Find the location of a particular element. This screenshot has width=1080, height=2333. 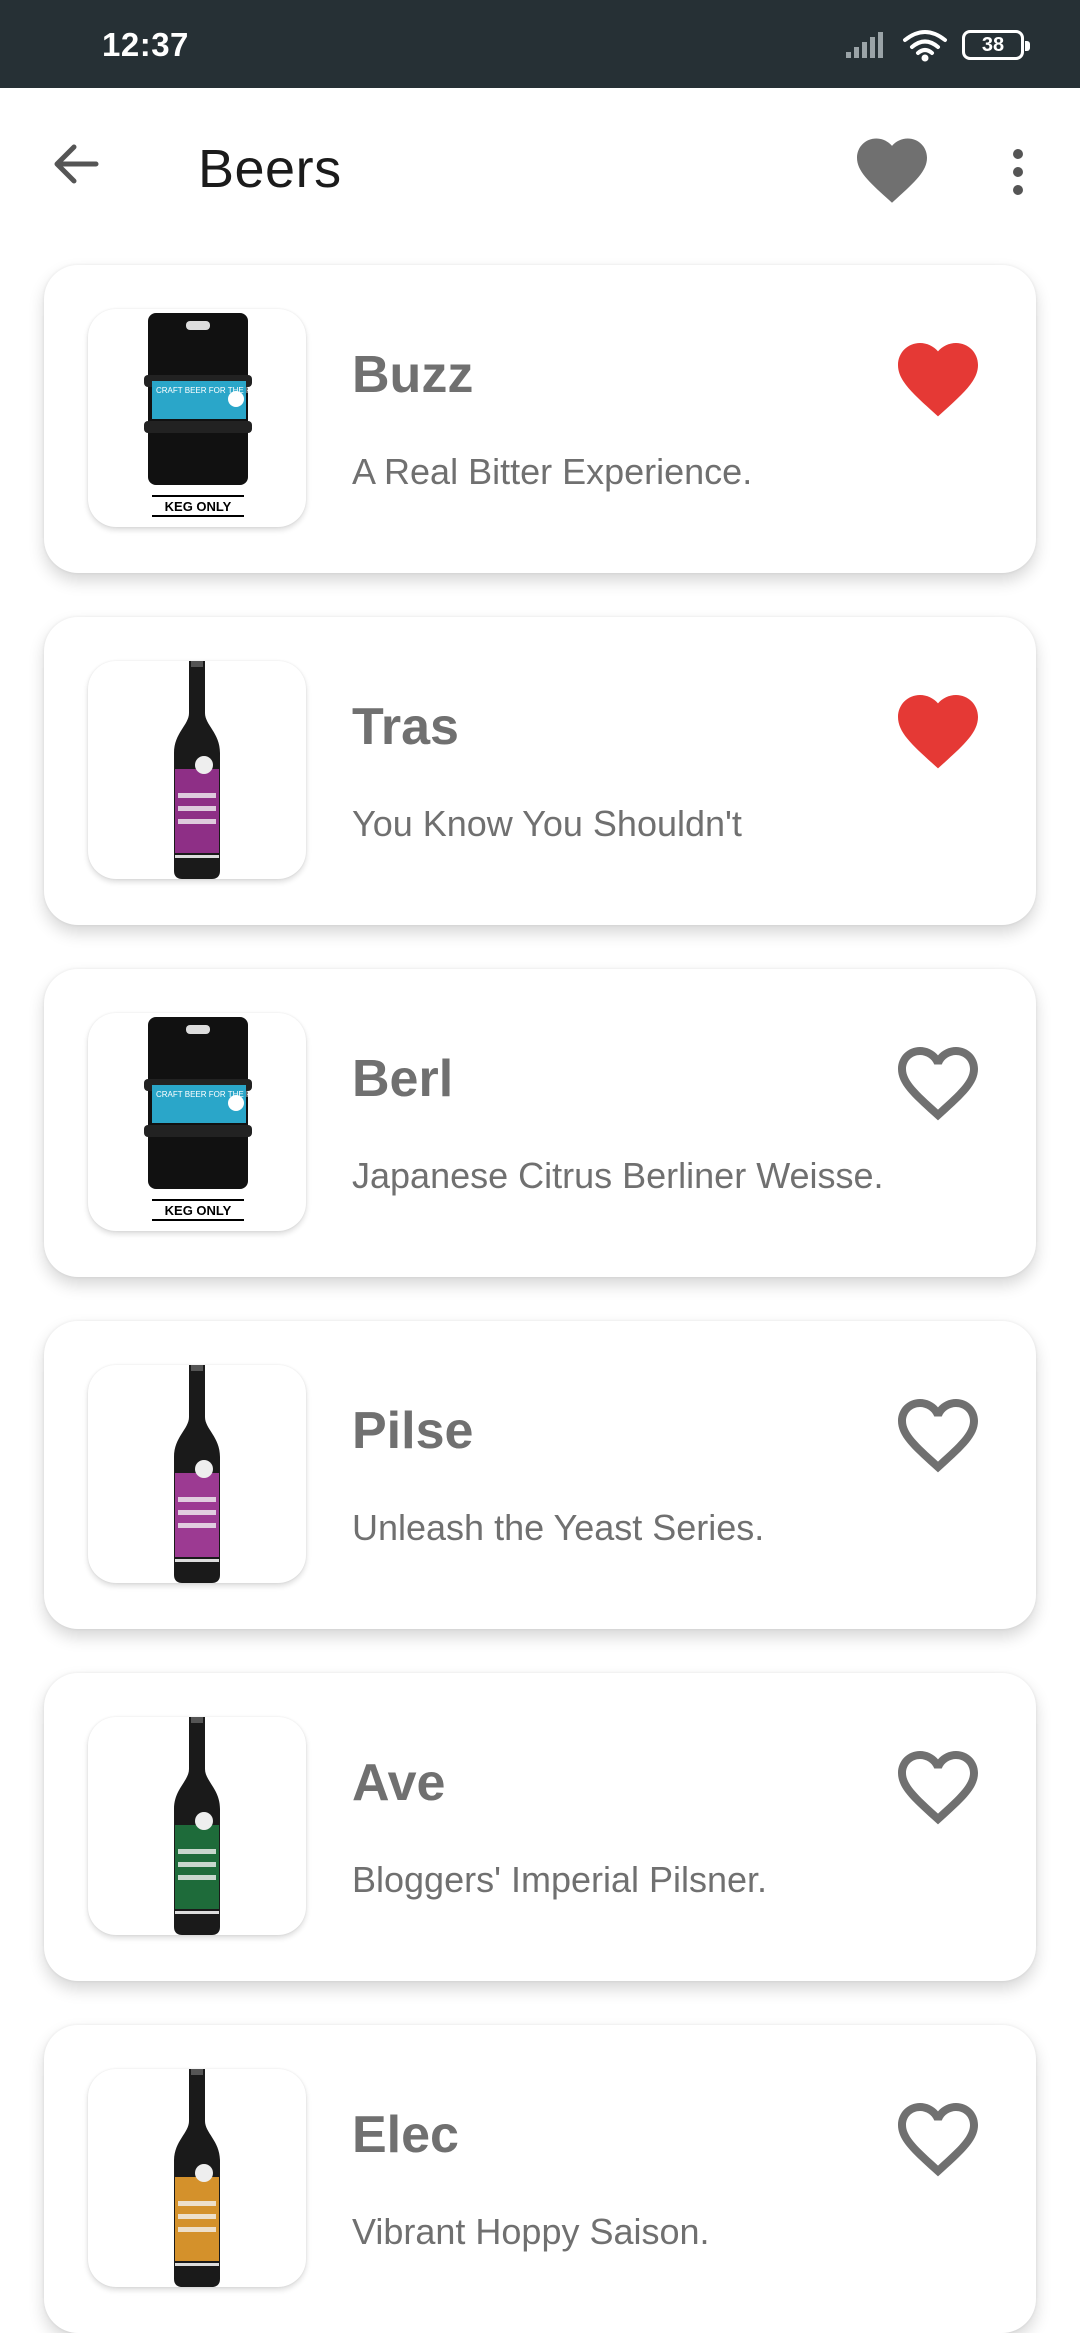

battery-level: 38 is located at coordinates (993, 44).